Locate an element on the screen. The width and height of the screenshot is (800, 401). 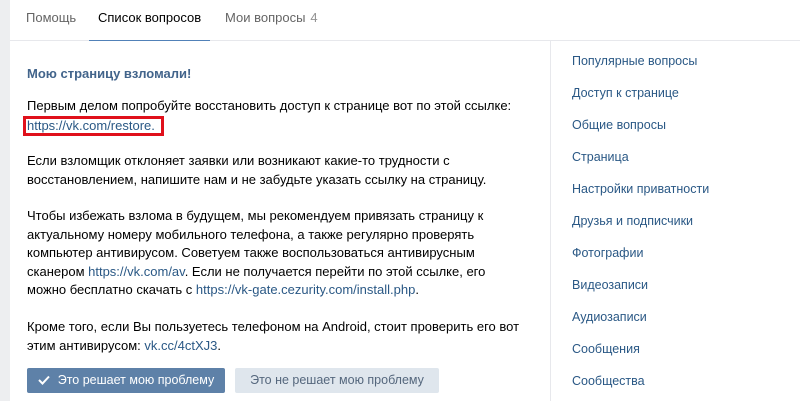
sidebar-item-messages: Сообщения is located at coordinates (606, 349).